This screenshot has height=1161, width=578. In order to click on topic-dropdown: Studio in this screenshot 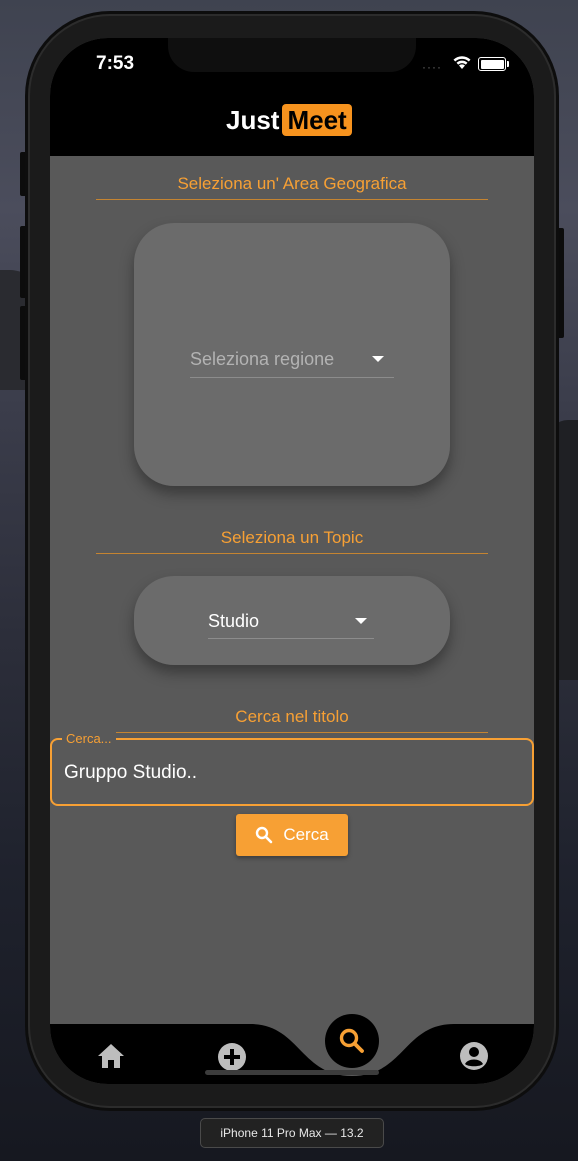, I will do `click(291, 621)`.